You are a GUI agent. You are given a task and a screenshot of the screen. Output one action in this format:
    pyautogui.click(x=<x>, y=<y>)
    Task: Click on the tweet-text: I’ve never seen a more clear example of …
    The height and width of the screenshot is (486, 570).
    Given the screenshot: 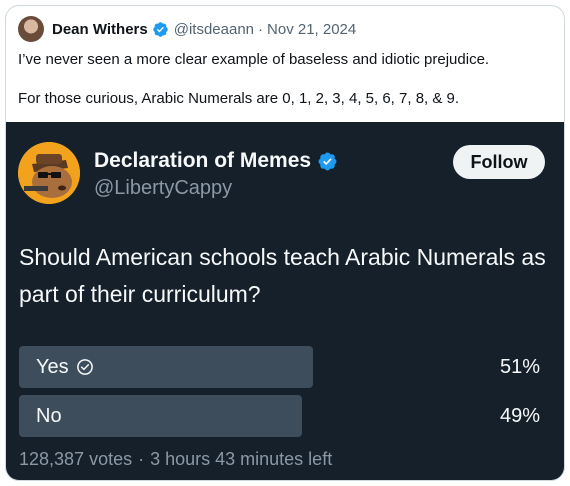 What is the action you would take?
    pyautogui.click(x=286, y=79)
    